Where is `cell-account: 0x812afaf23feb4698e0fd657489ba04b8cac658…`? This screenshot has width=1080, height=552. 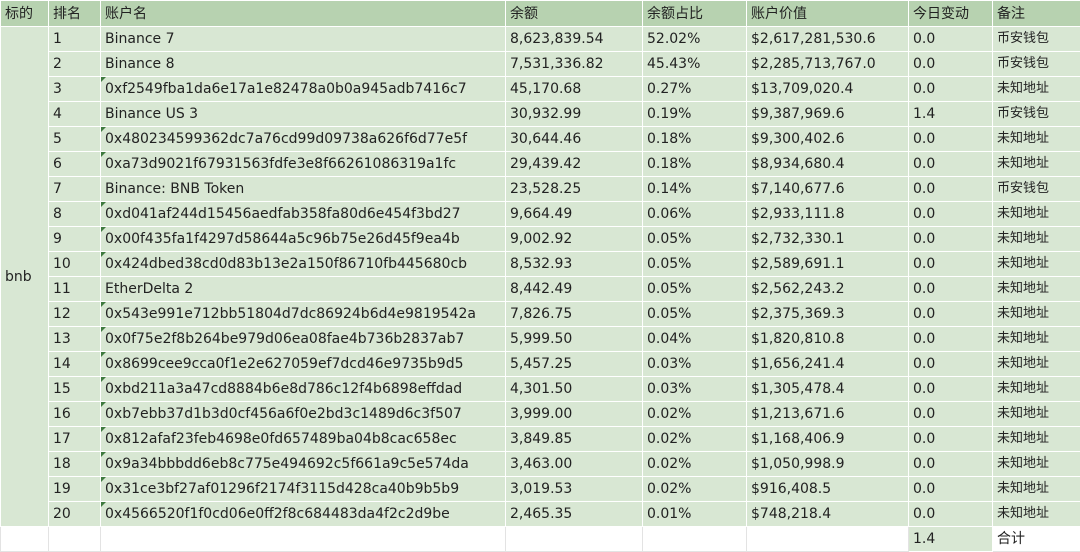
cell-account: 0x812afaf23feb4698e0fd657489ba04b8cac658… is located at coordinates (303, 439).